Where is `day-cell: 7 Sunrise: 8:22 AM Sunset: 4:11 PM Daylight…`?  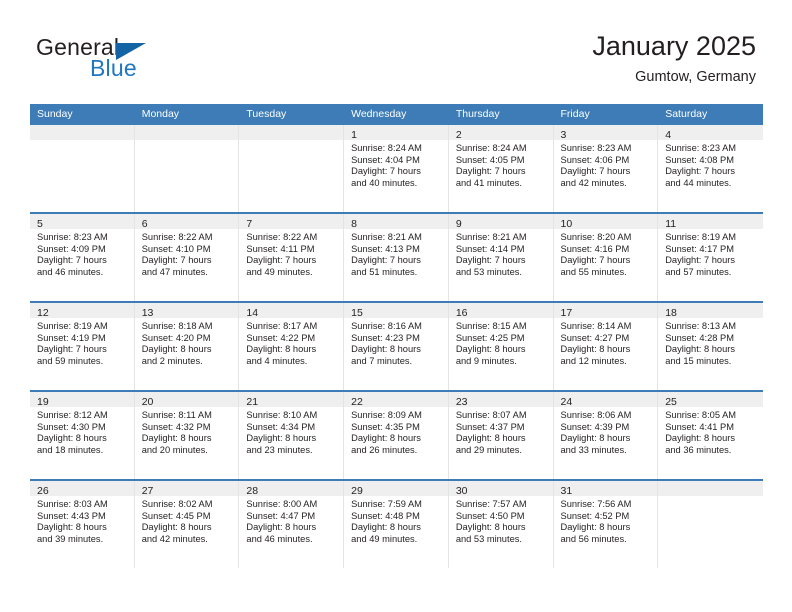
day-cell: 7 Sunrise: 8:22 AM Sunset: 4:11 PM Daylight… is located at coordinates (292, 257).